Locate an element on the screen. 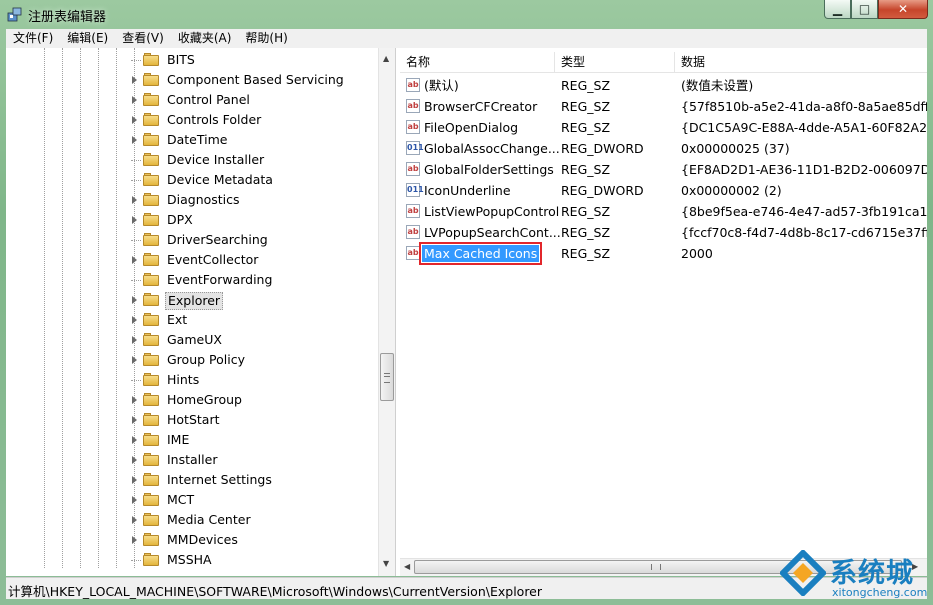  tree-item: Internet Settings is located at coordinates (191, 480).